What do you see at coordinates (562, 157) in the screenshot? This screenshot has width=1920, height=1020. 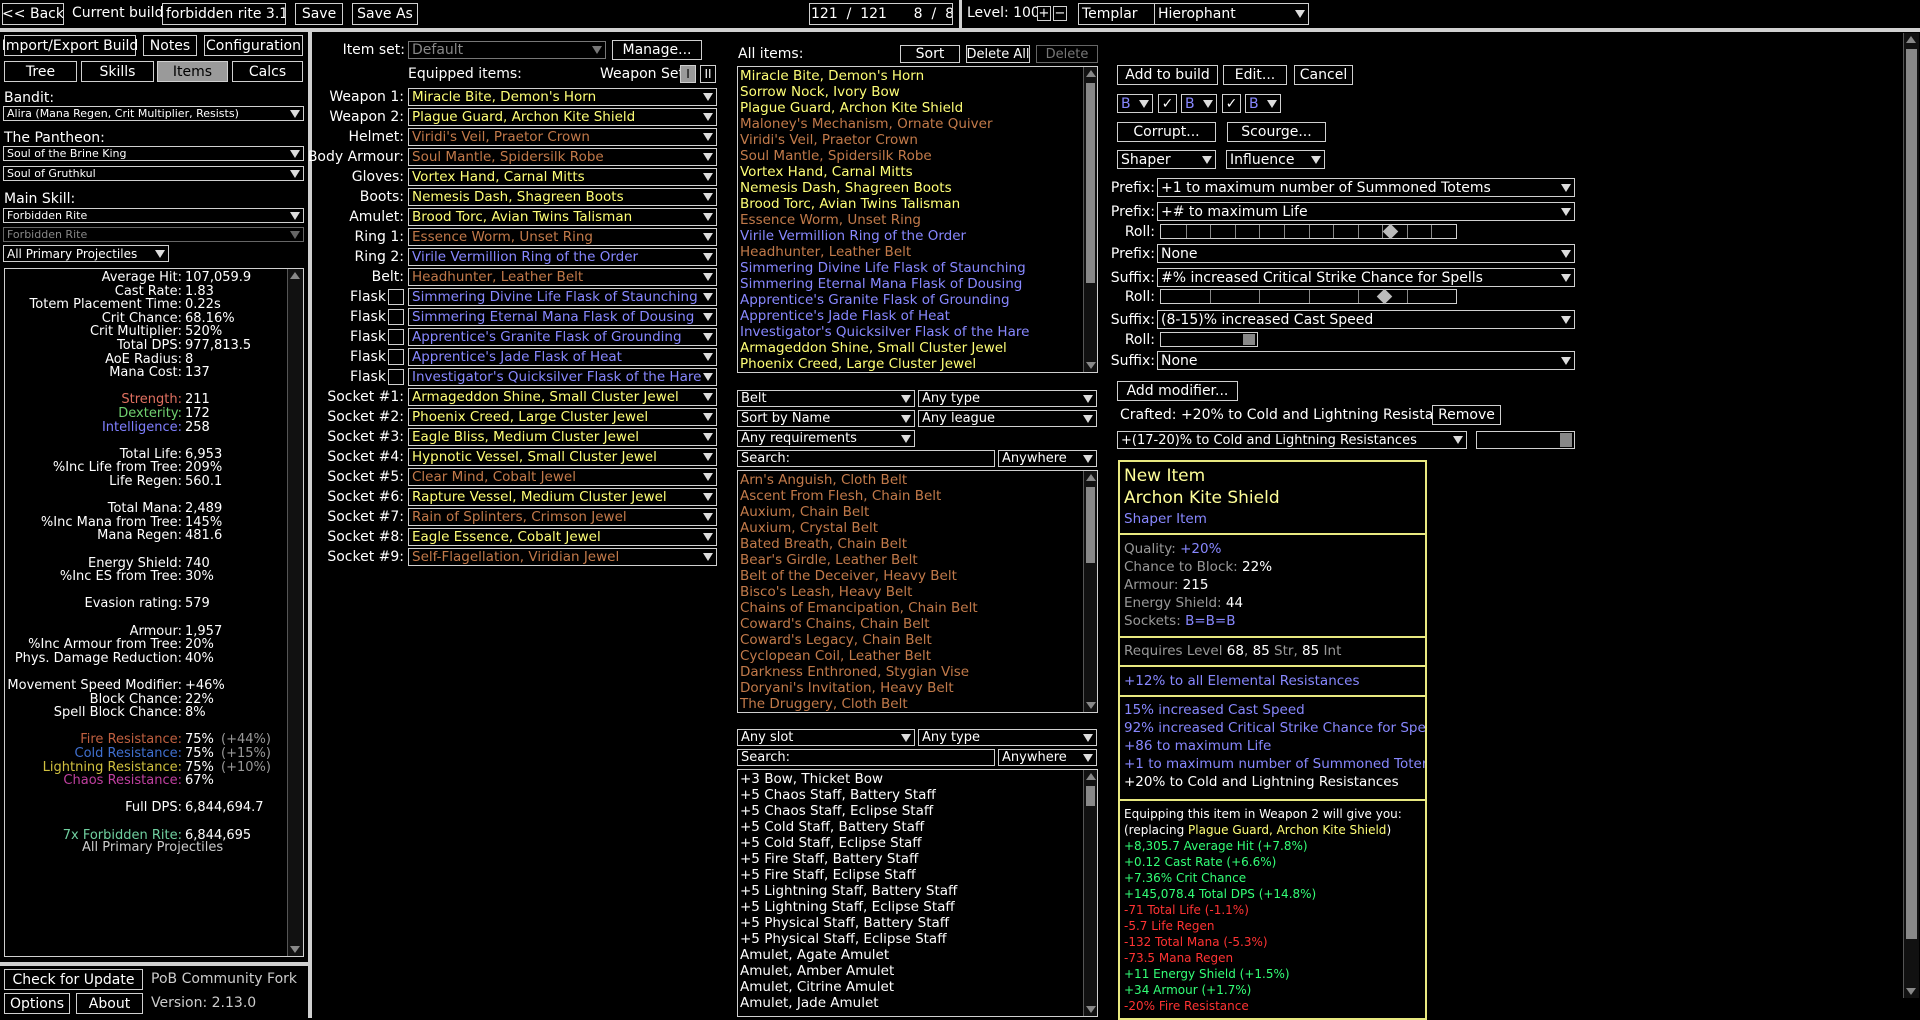 I see `slot-select: Soul Mantle, Spidersilk Robe` at bounding box center [562, 157].